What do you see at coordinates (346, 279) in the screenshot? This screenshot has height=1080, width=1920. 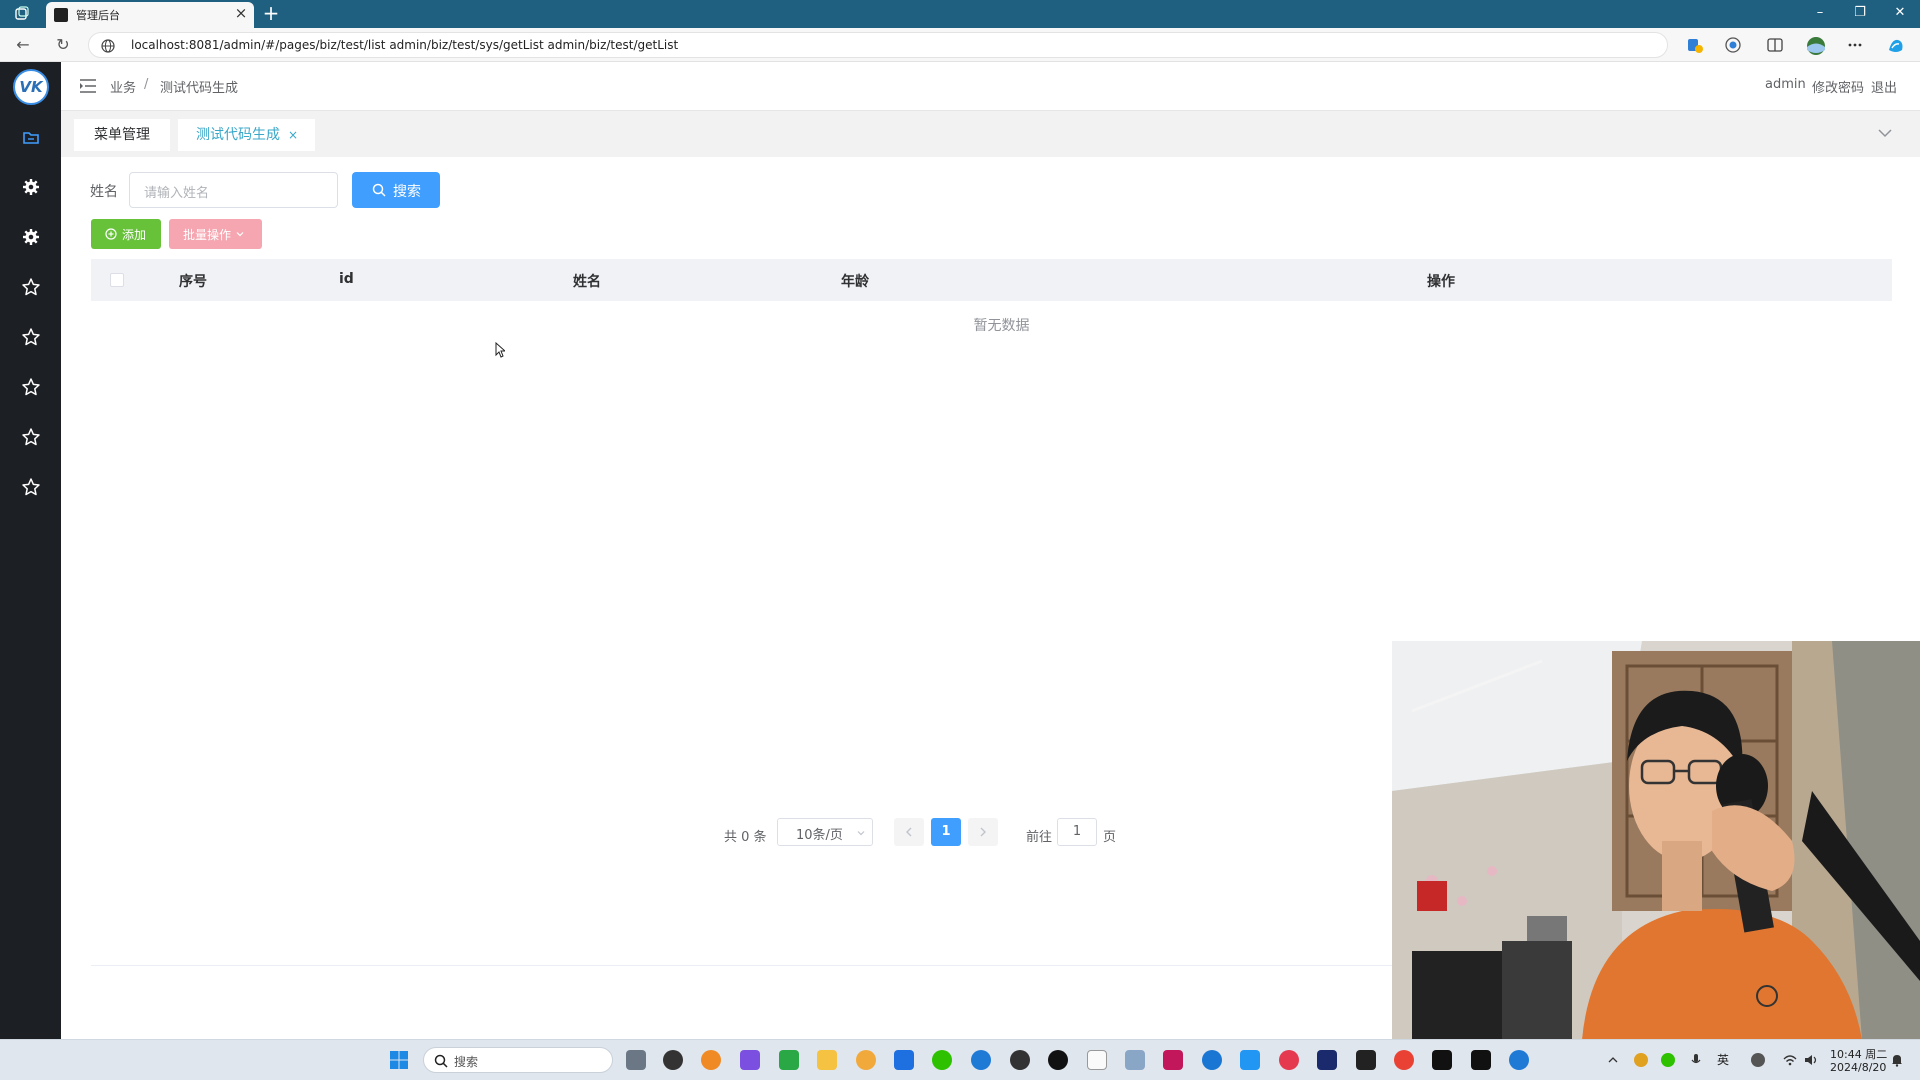 I see `column-header-id: id` at bounding box center [346, 279].